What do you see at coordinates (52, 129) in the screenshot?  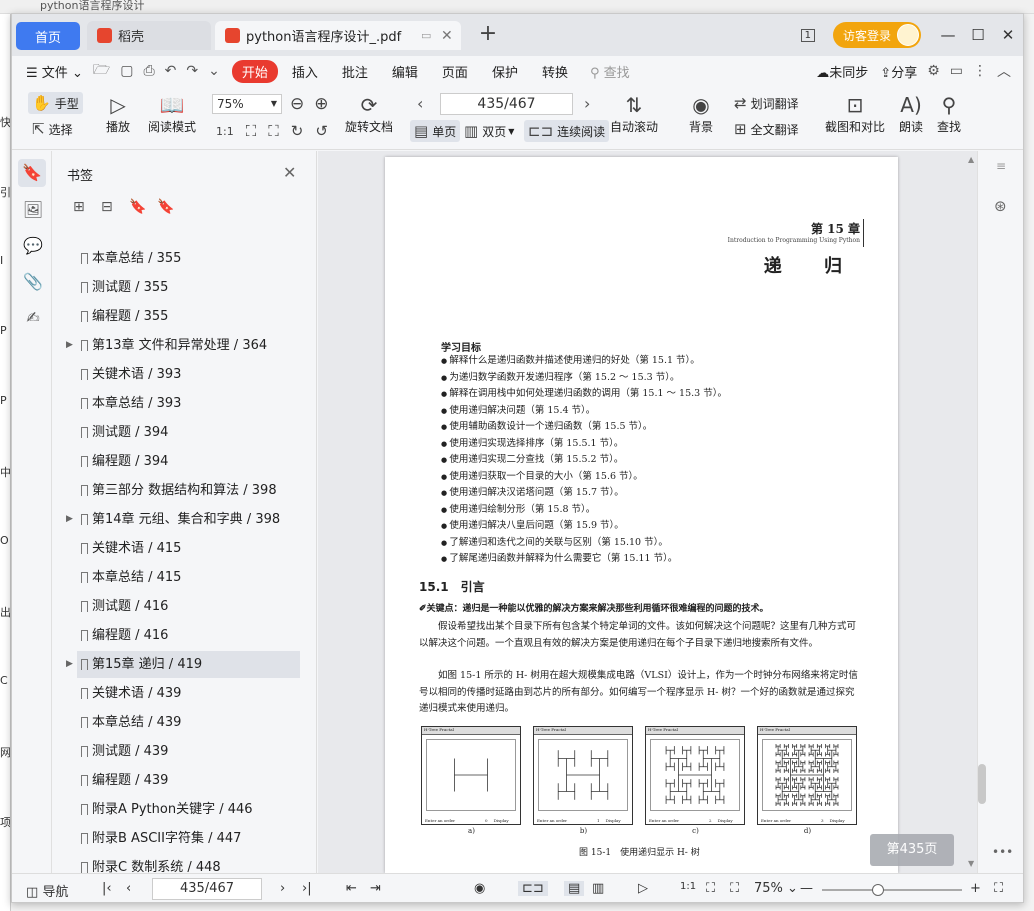 I see `select-tool: ⇱ 选择` at bounding box center [52, 129].